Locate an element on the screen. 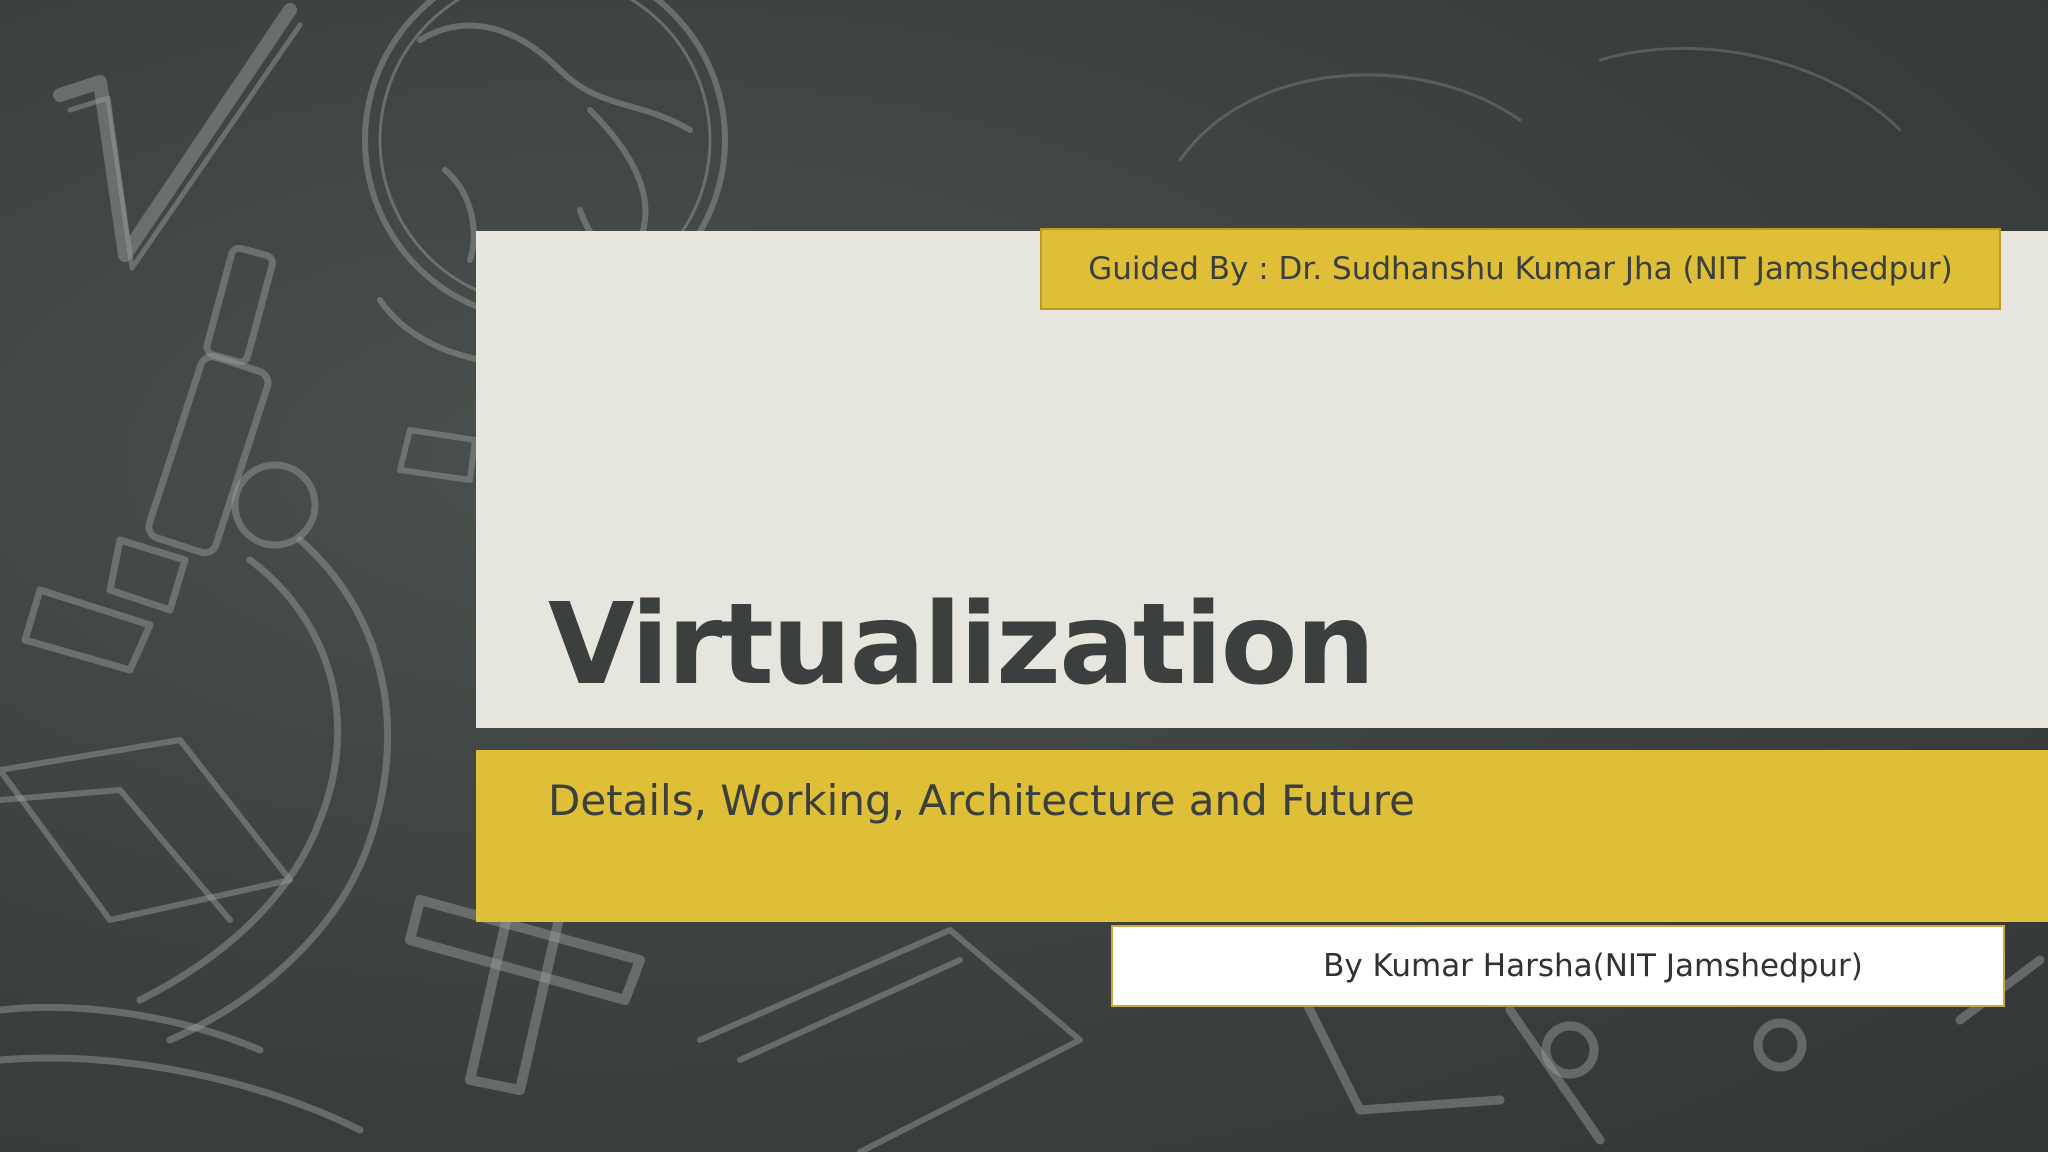 The height and width of the screenshot is (1152, 2048). microscope-icon is located at coordinates (196, 689).